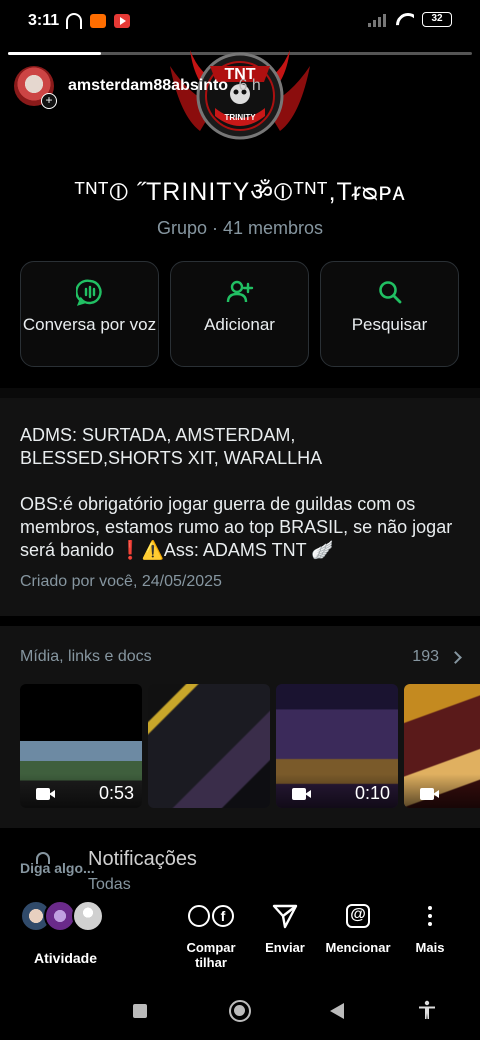 This screenshot has height=1040, width=480. Describe the element at coordinates (240, 1011) in the screenshot. I see `home-button` at that location.